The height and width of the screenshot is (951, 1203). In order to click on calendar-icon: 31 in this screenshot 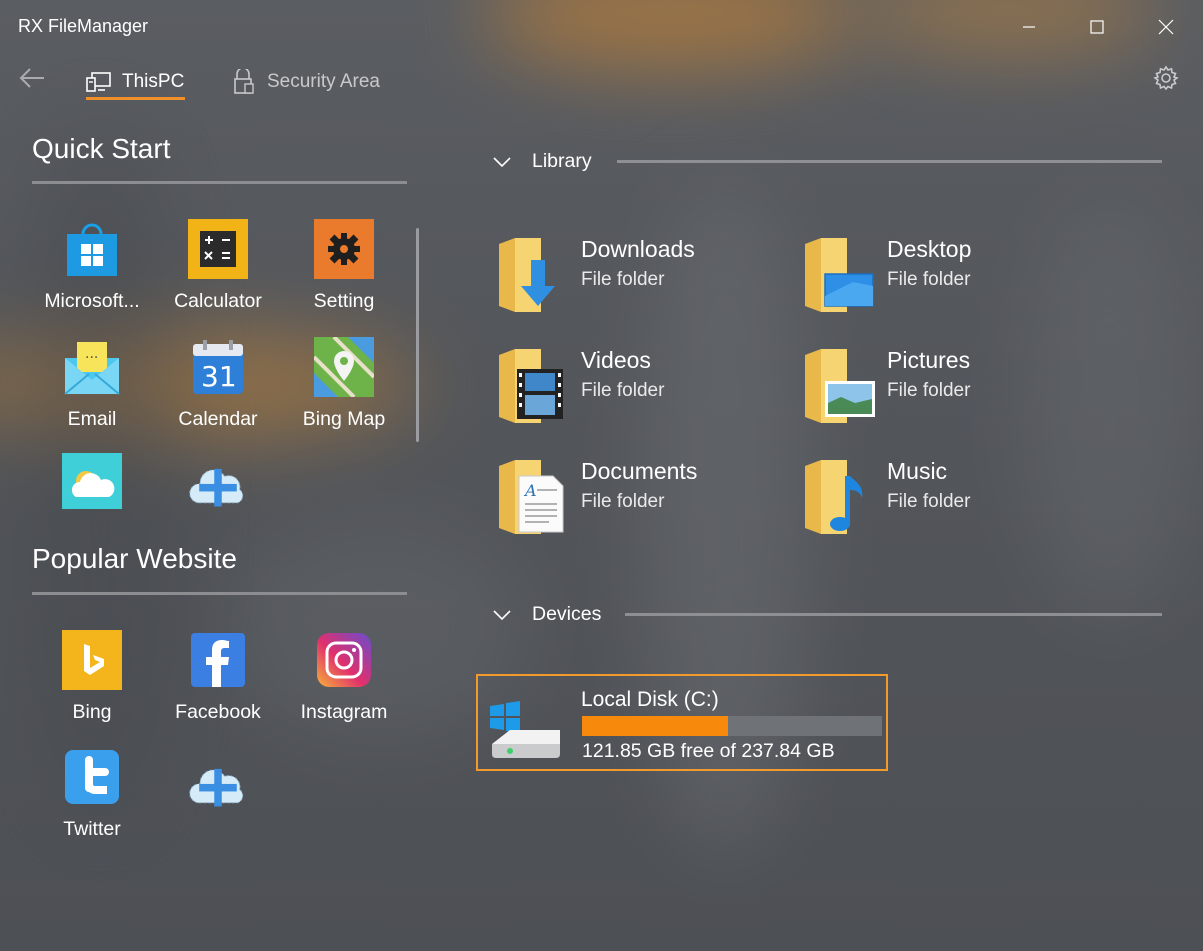, I will do `click(218, 367)`.